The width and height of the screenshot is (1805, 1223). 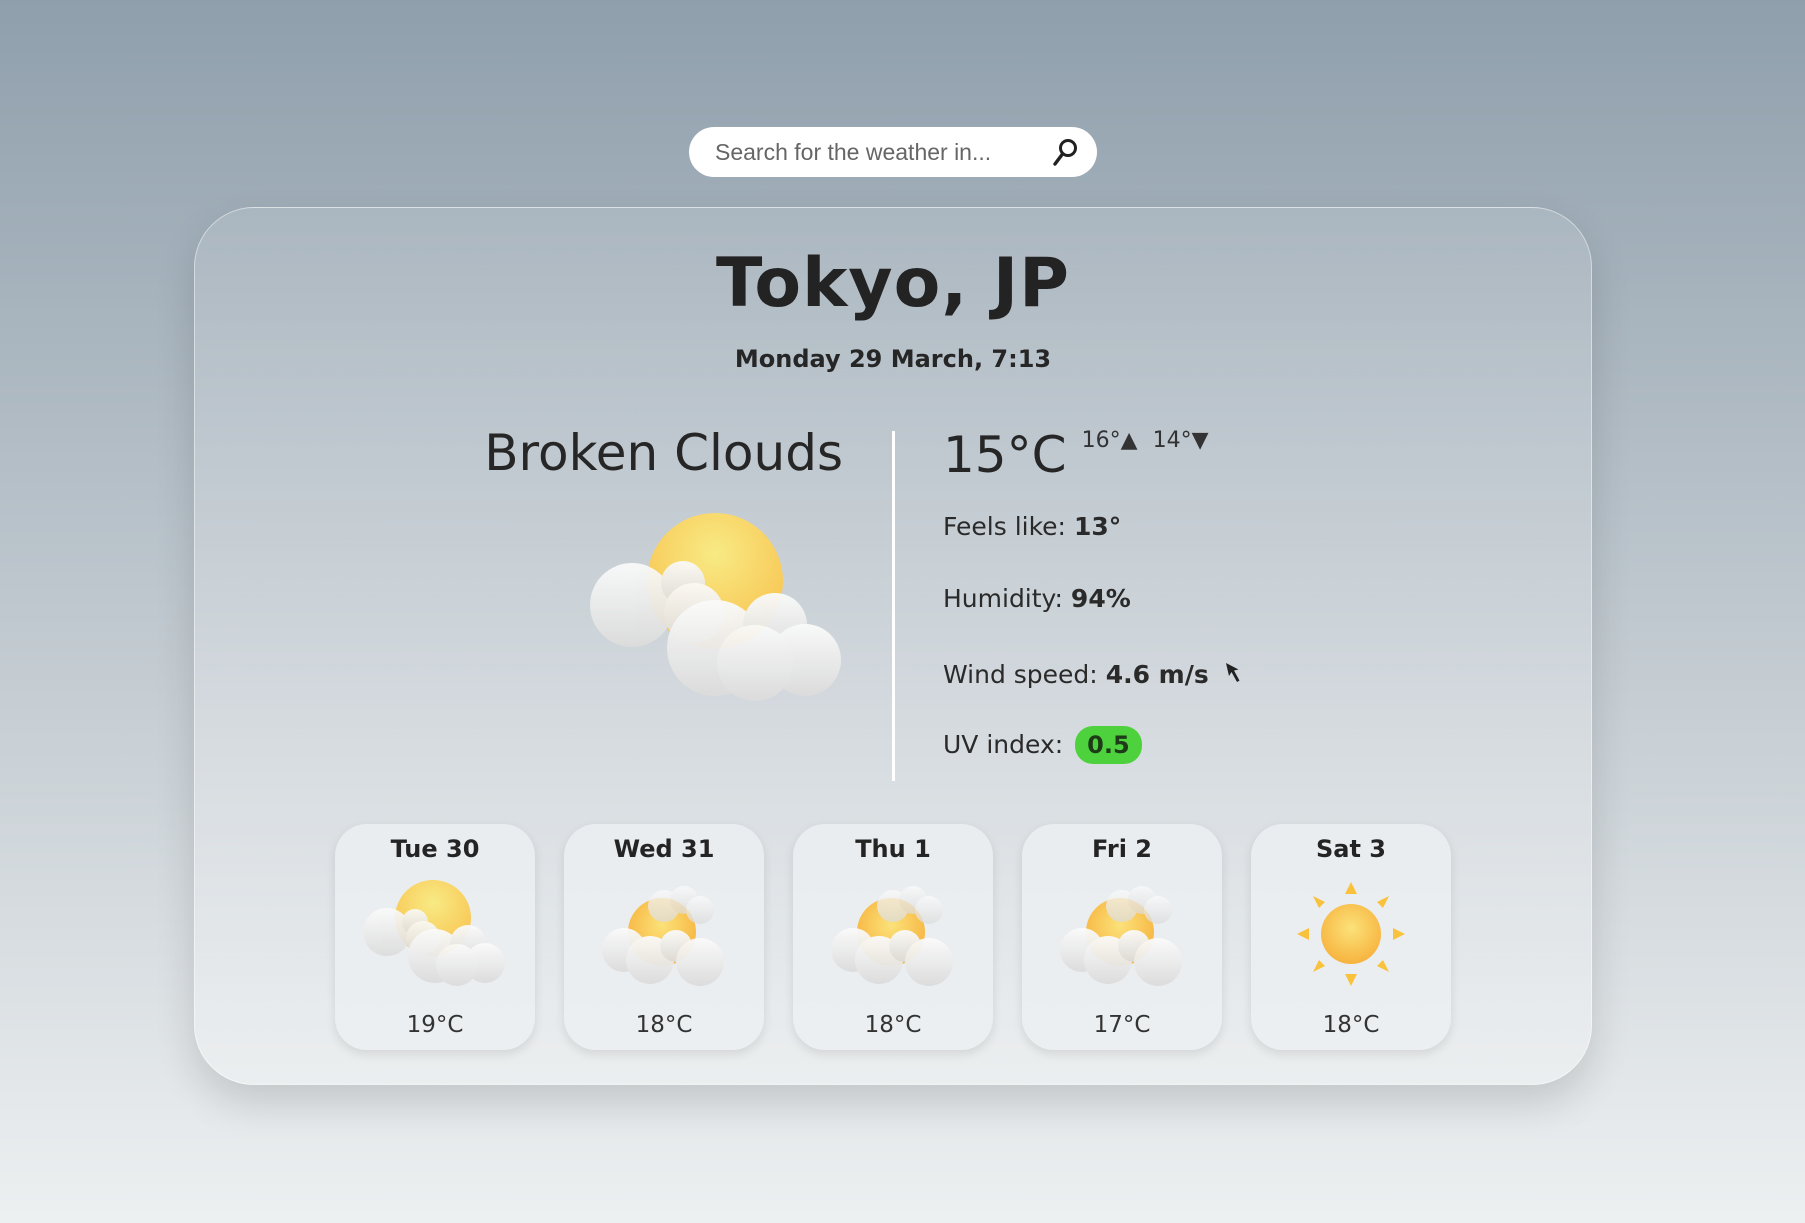 I want to click on date-time: Monday 29 March, 7:13, so click(x=893, y=359).